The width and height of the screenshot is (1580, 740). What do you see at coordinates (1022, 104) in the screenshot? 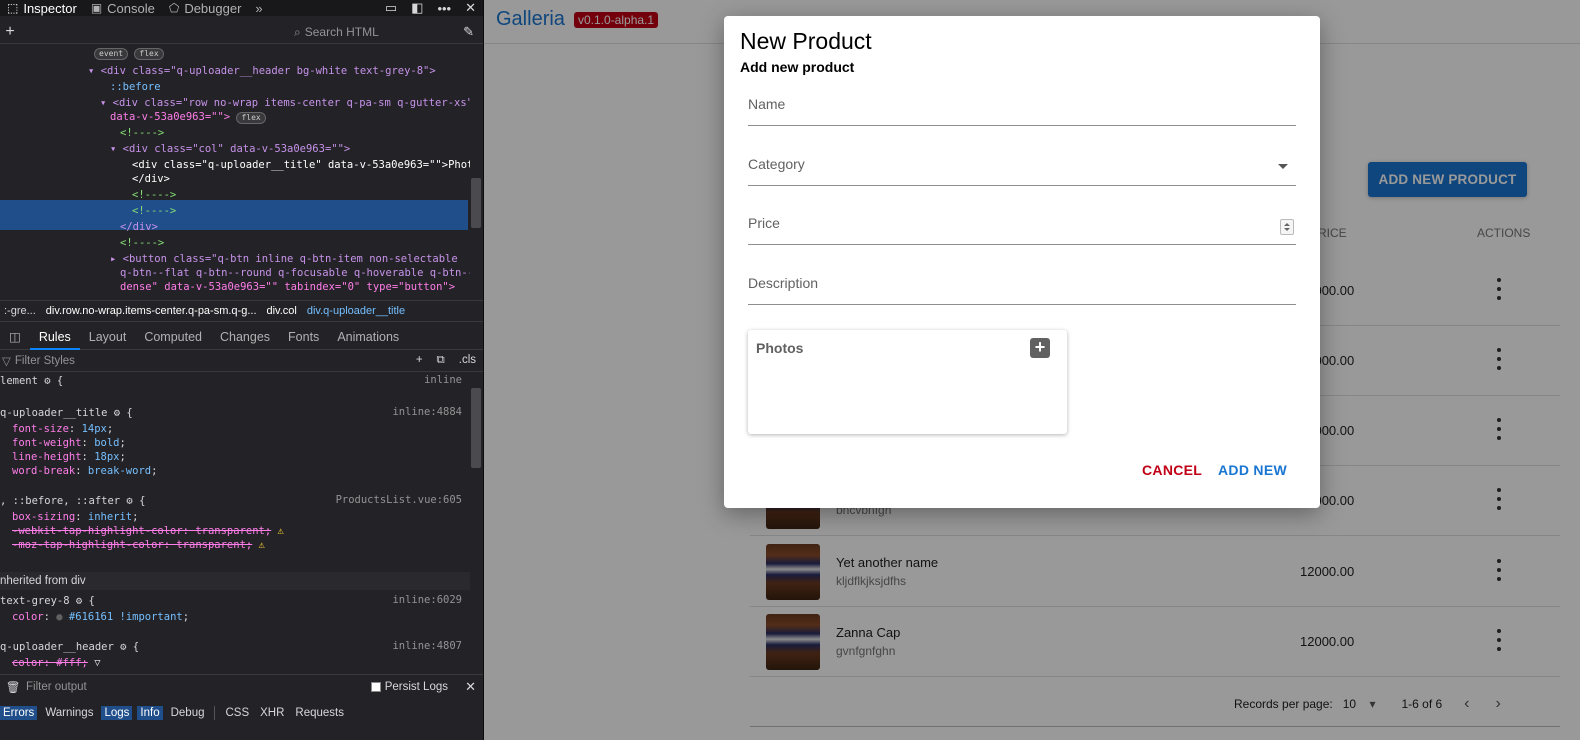
I see `name-field: Name` at bounding box center [1022, 104].